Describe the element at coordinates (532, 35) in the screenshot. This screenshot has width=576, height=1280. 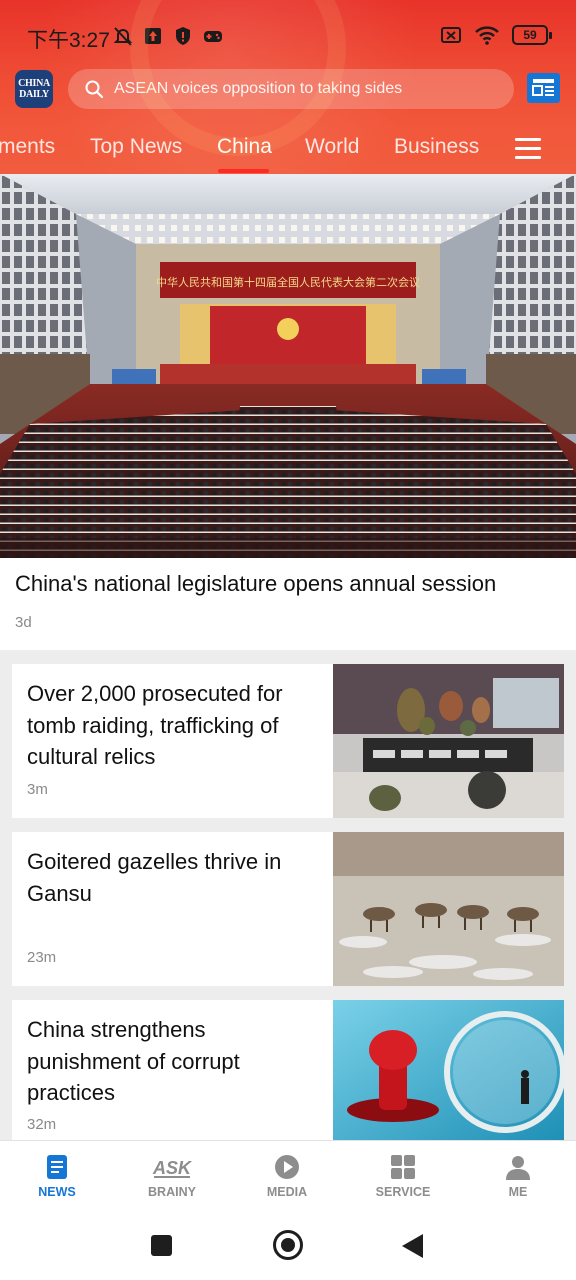
I see `battery-icon: 59` at that location.